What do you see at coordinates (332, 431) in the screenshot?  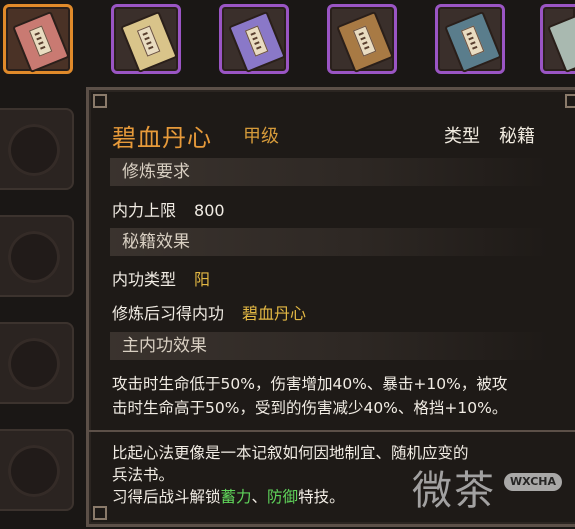 I see `divider` at bounding box center [332, 431].